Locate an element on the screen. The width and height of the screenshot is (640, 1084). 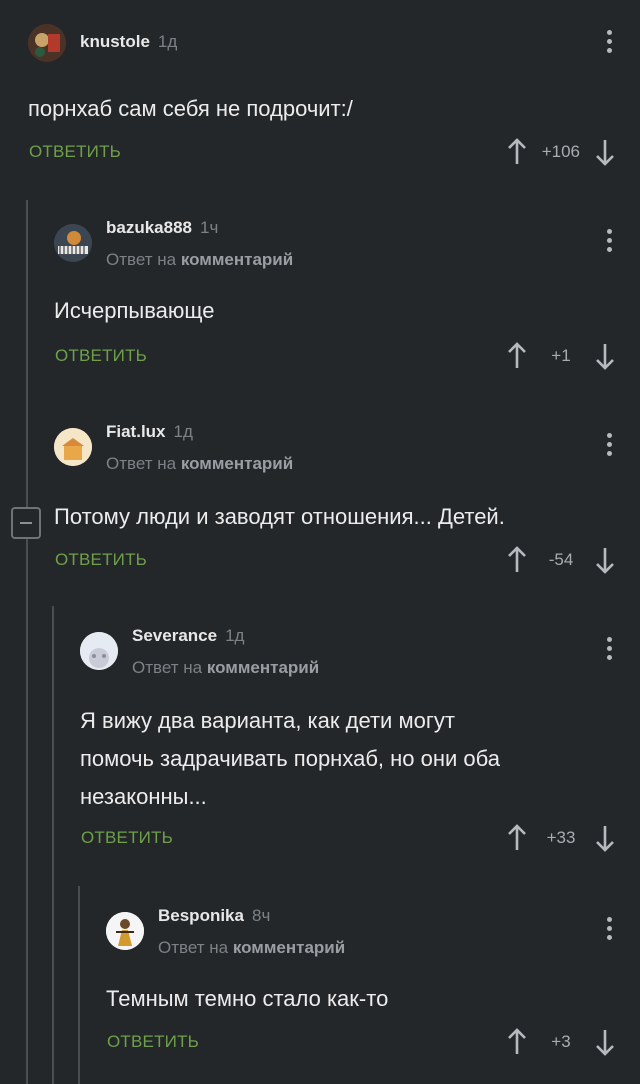
comment-text-line: помочь задрачивать порнхаб, но они оба is located at coordinates (290, 758).